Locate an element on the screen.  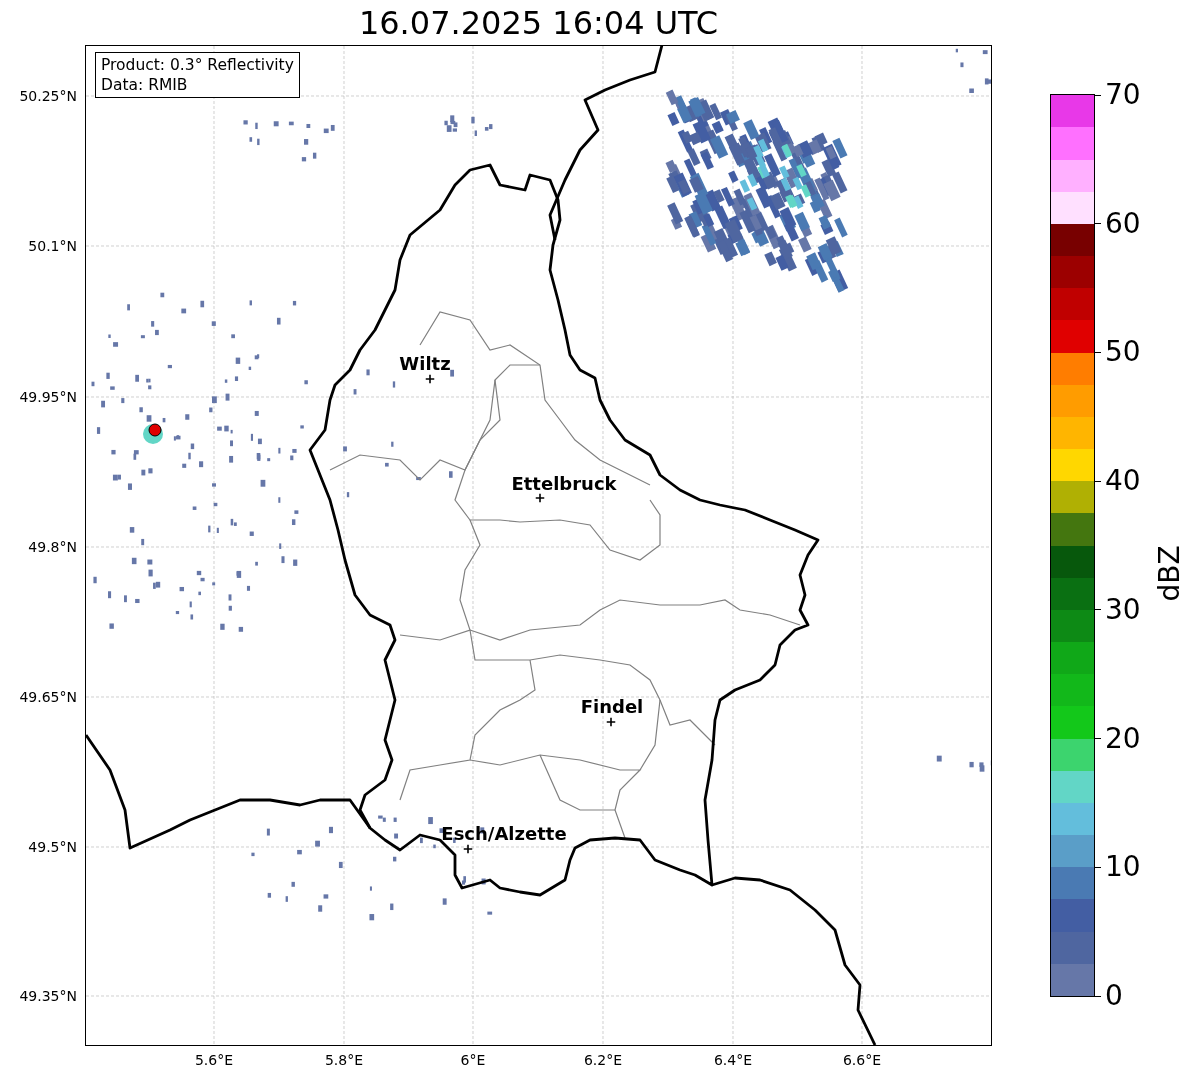
colorbar-tick-label: 20 is located at coordinates (1123, 738).